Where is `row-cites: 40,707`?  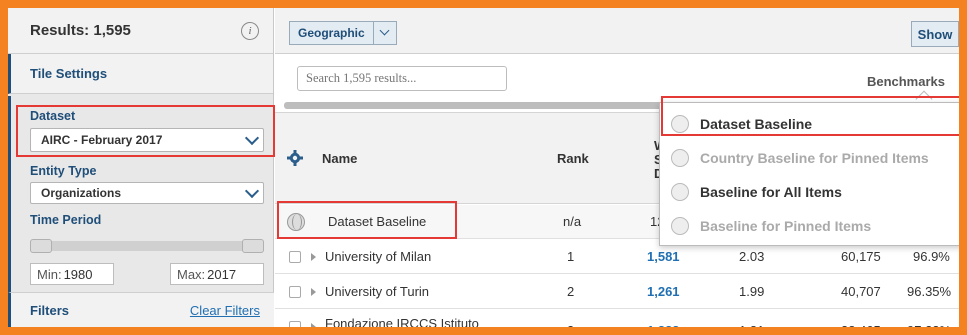
row-cites: 40,707 is located at coordinates (861, 291).